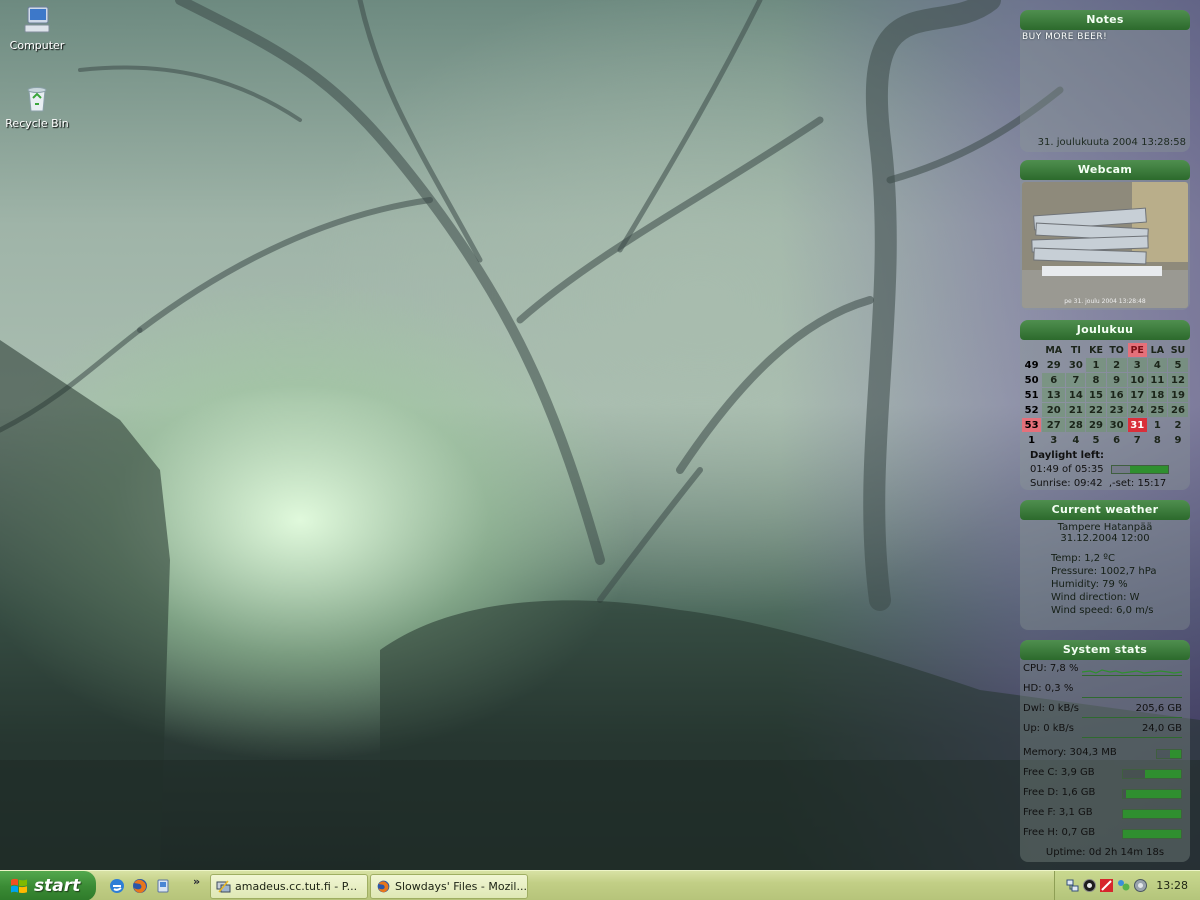 The image size is (1200, 900). Describe the element at coordinates (1148, 469) in the screenshot. I see `daylight-bar-fill` at that location.